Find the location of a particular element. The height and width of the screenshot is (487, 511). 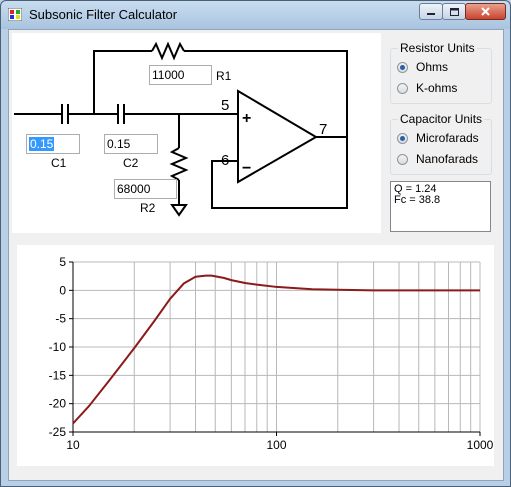

r1-input: 11000 is located at coordinates (180, 75).